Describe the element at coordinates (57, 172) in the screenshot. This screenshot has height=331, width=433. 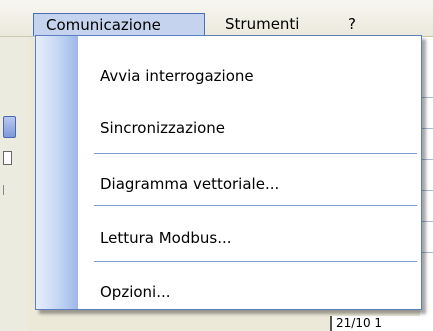
I see `menu-icon-strip` at that location.